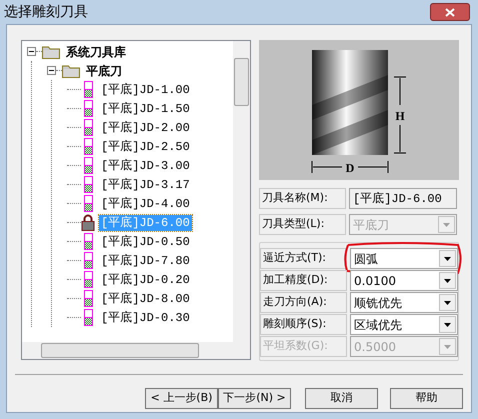 The image size is (478, 419). Describe the element at coordinates (403, 198) in the screenshot. I see `name-field: [平底]JD-6.00` at that location.